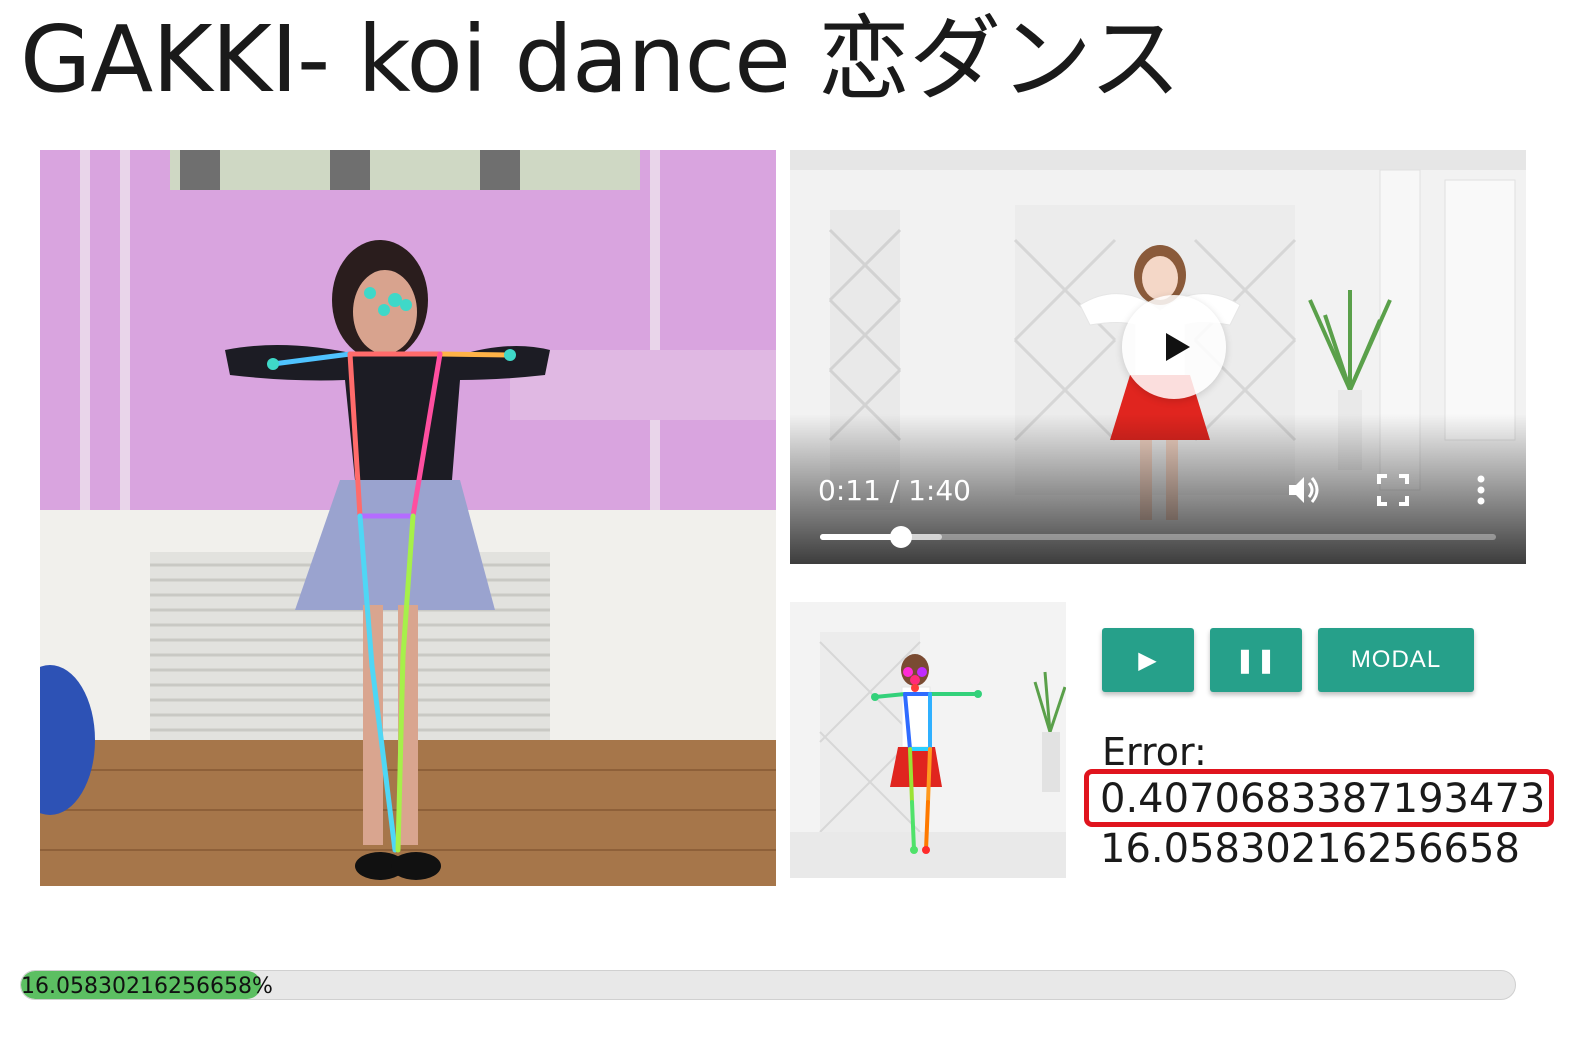  What do you see at coordinates (1393, 490) in the screenshot?
I see `fullscreen-icon` at bounding box center [1393, 490].